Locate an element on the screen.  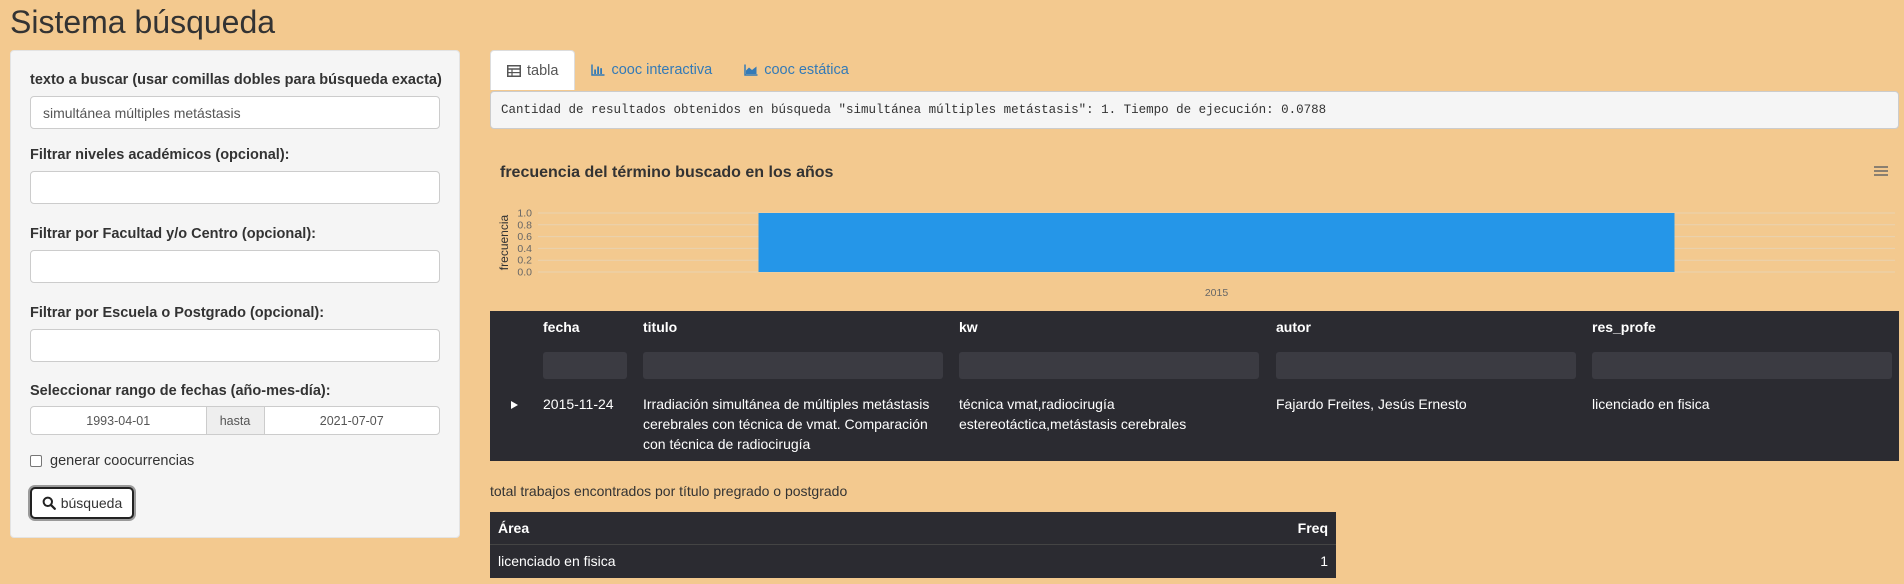
cell-area: licenciado en fisica is located at coordinates (557, 561).